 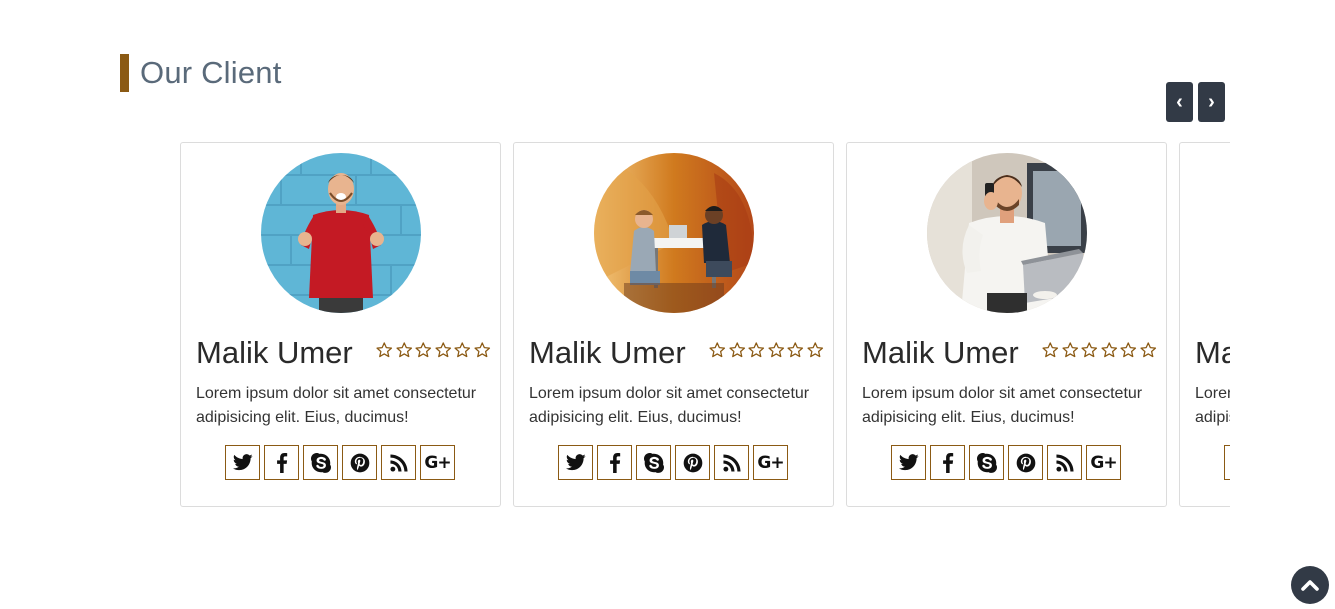 I want to click on chevron-up-icon, so click(x=1310, y=585).